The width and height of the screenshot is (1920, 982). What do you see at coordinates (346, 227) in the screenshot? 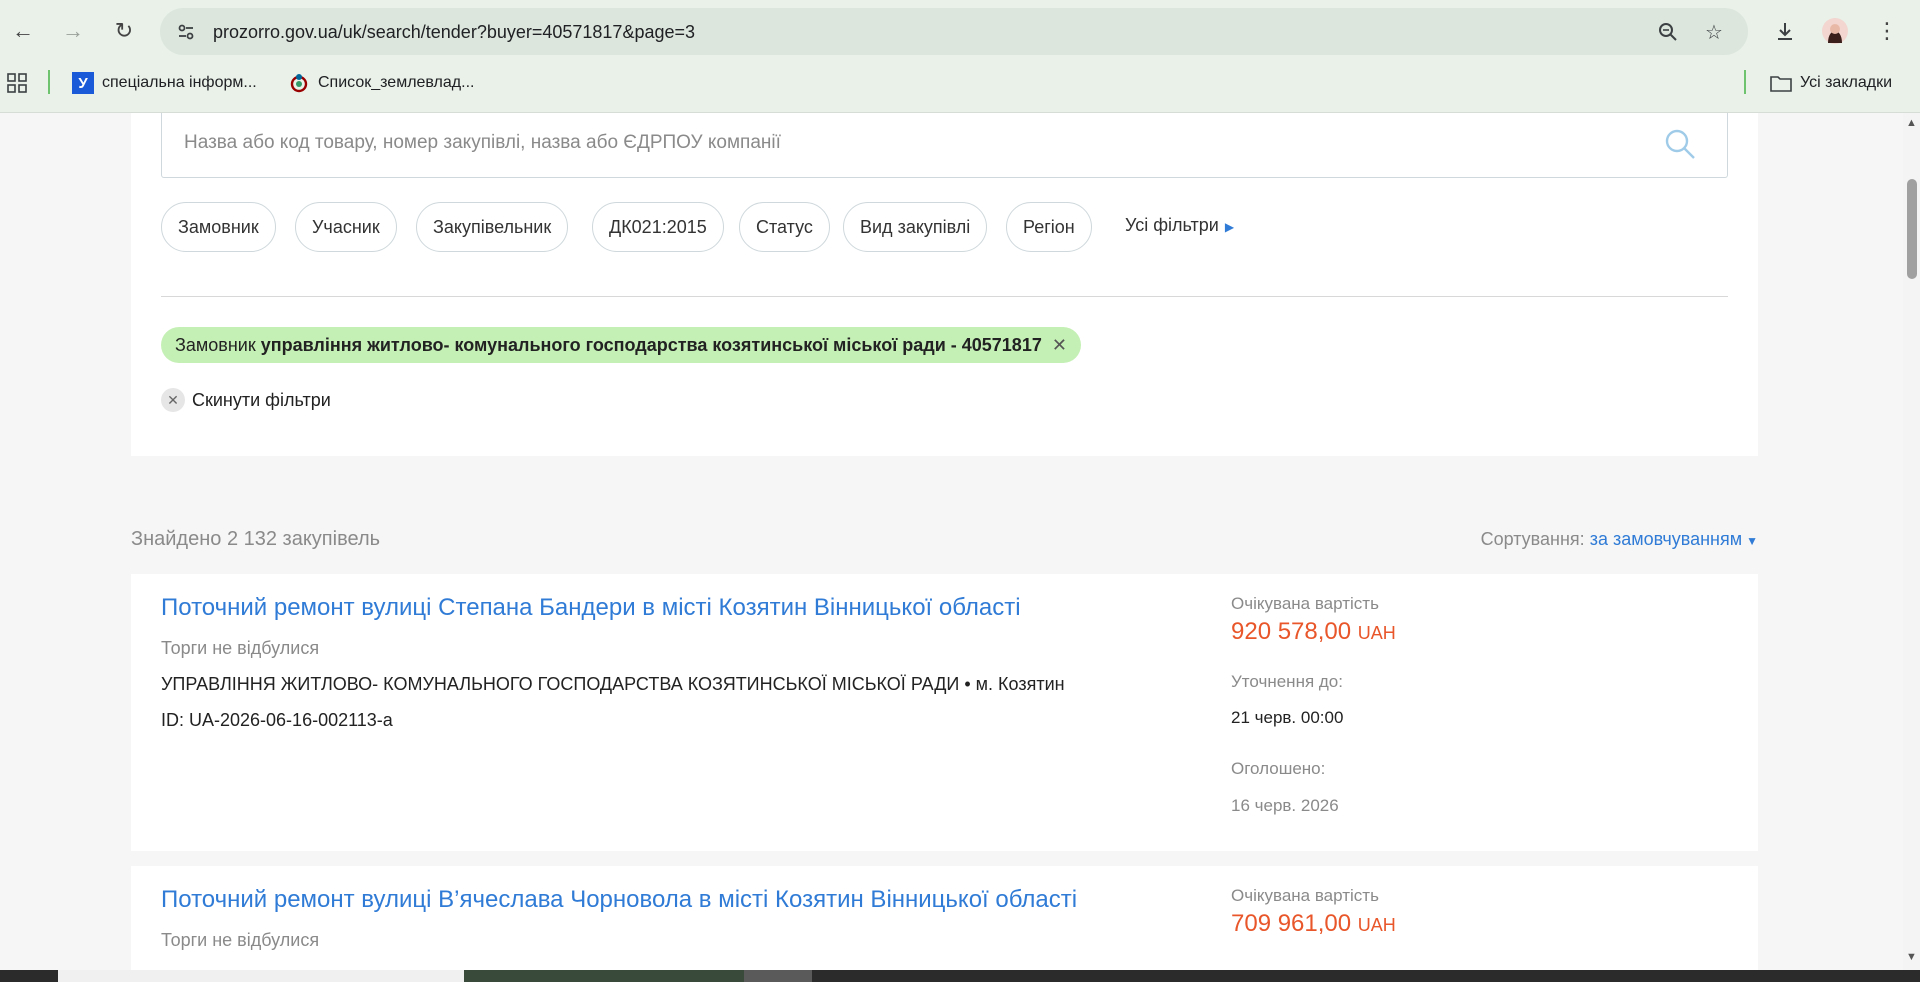
I see `filter-chip-participant: Учасник` at bounding box center [346, 227].